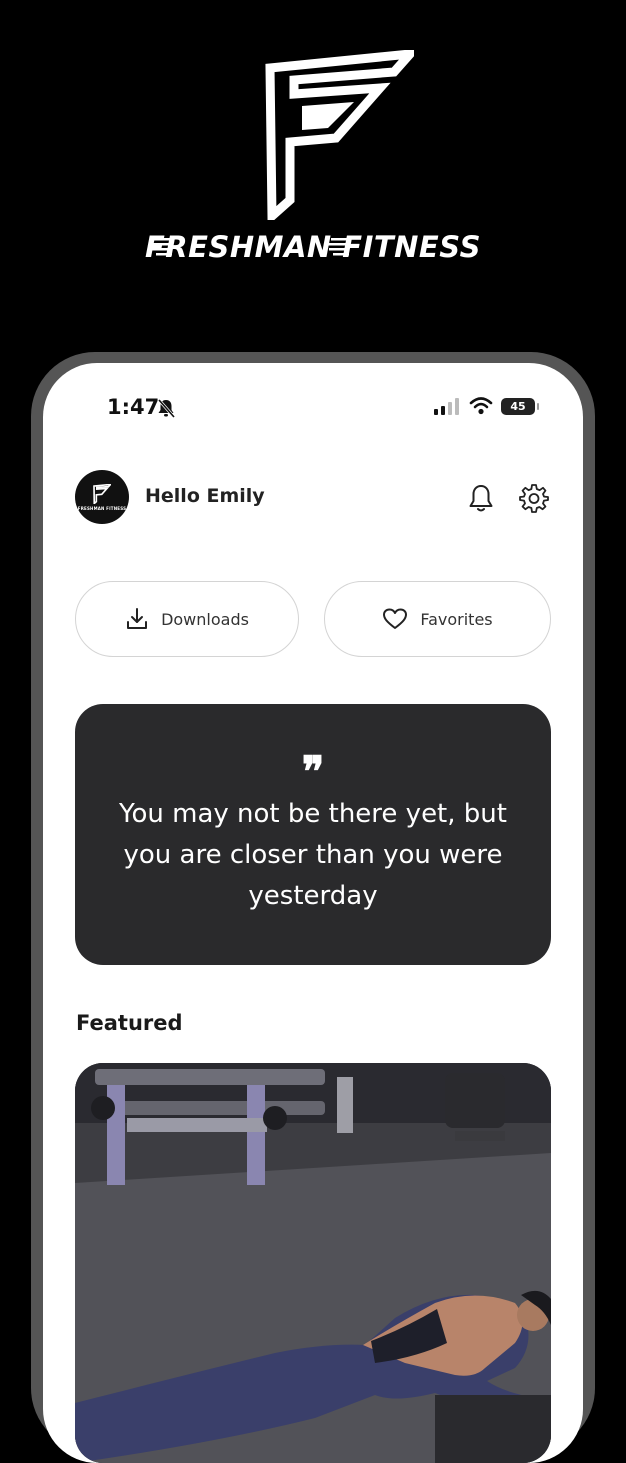 This screenshot has height=1463, width=626. Describe the element at coordinates (102, 508) in the screenshot. I see `avatar-caption: FRESHMAN FITNESS` at that location.